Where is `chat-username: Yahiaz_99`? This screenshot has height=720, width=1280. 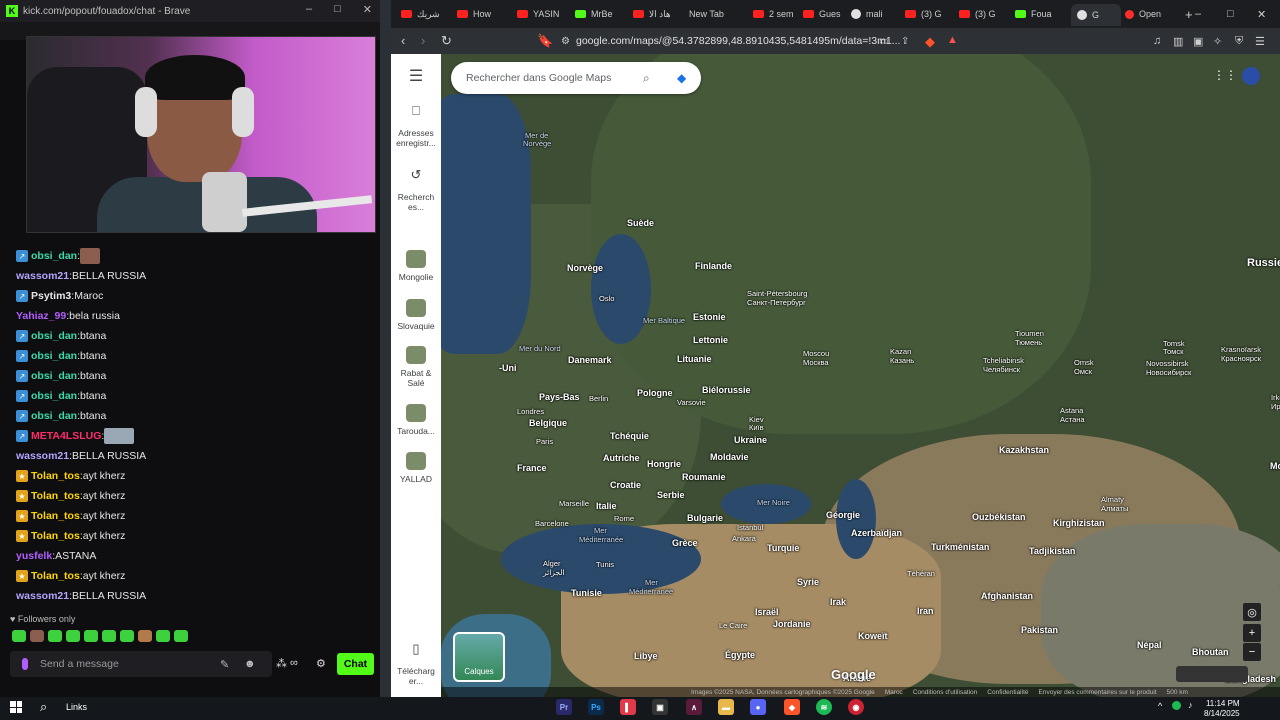 chat-username: Yahiaz_99 is located at coordinates (41, 316).